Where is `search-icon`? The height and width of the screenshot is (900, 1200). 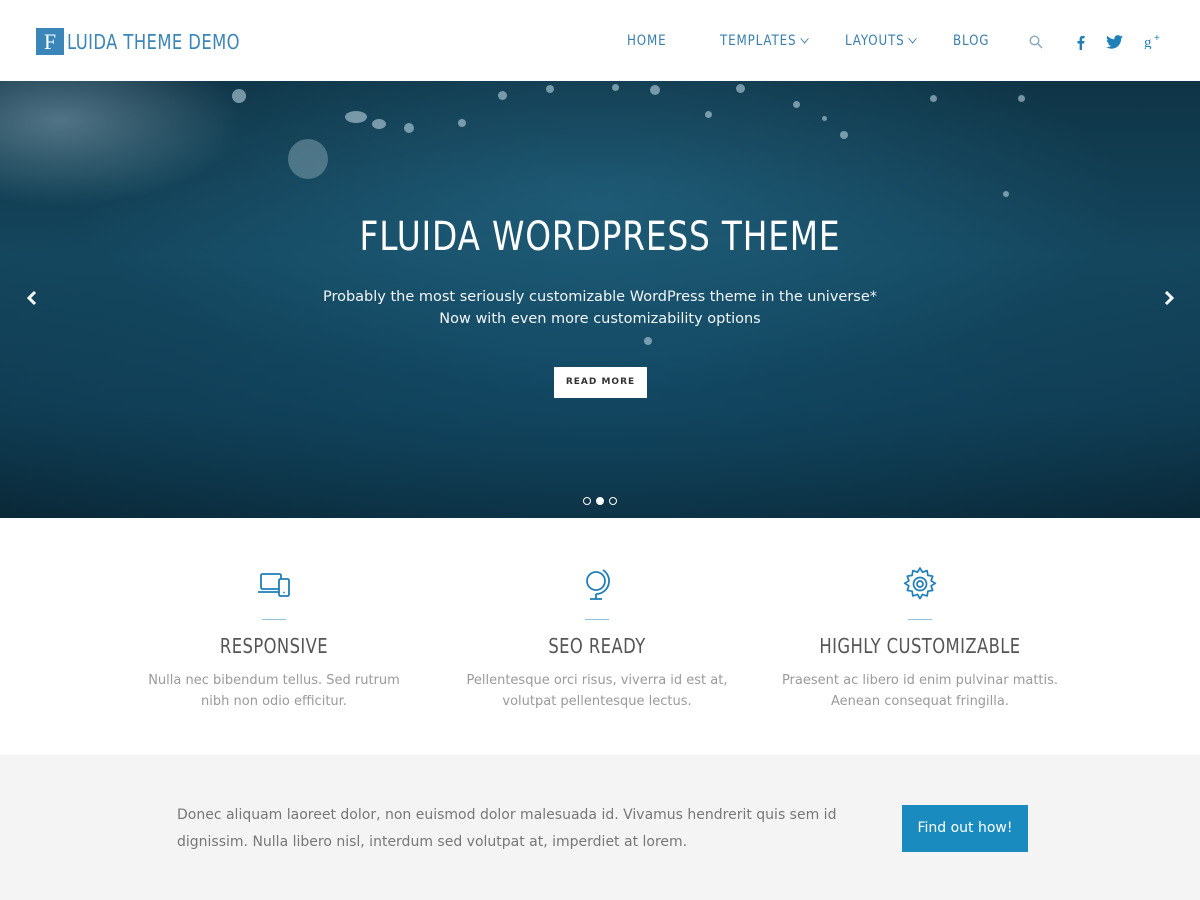 search-icon is located at coordinates (1036, 44).